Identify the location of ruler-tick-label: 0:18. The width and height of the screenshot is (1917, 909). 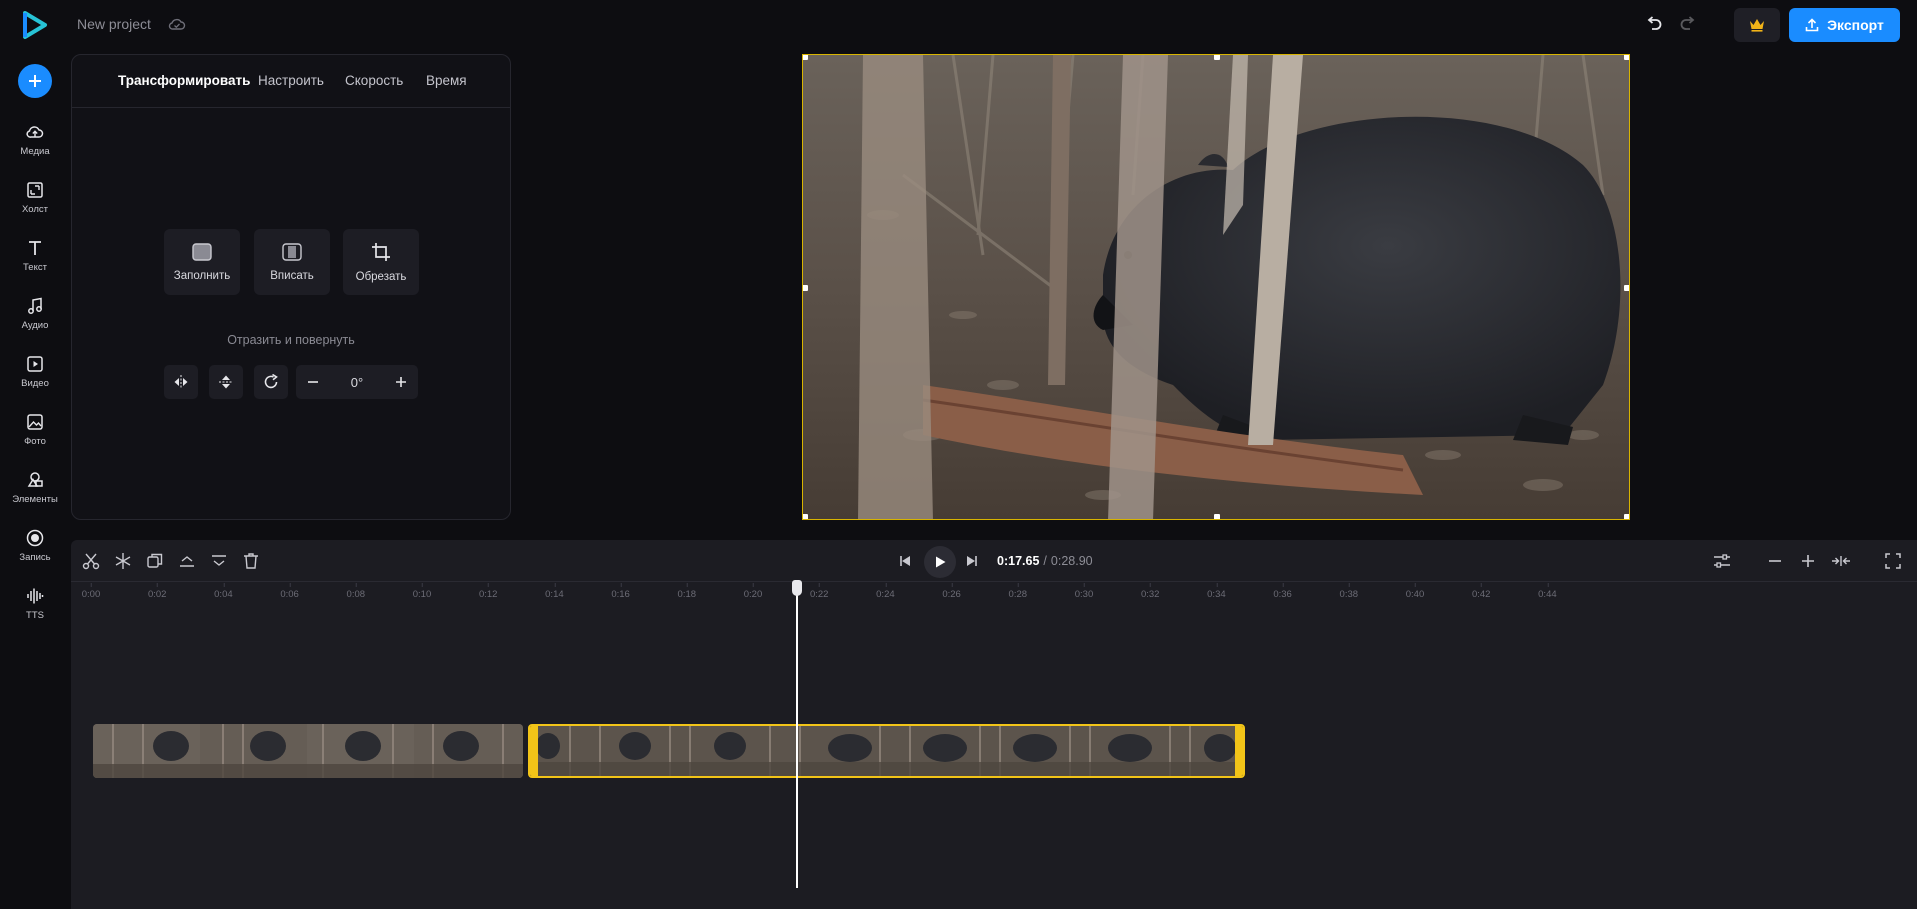
(687, 591).